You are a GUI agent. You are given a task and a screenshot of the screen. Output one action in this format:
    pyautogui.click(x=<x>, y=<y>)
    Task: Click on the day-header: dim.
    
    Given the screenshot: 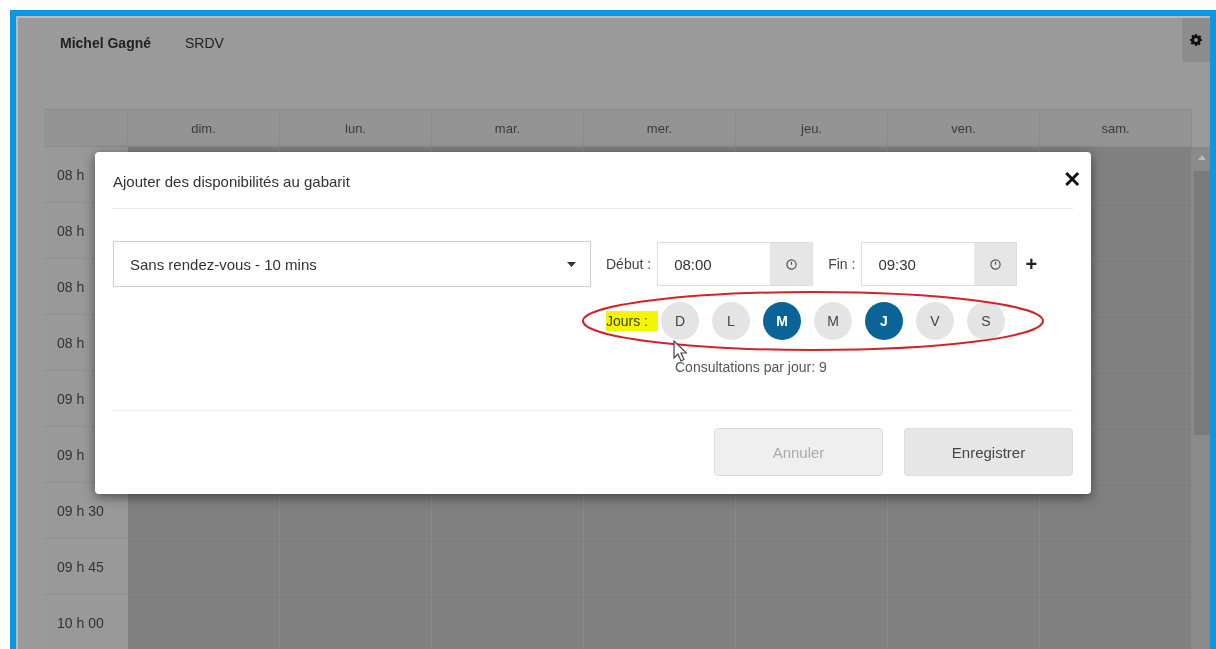 What is the action you would take?
    pyautogui.click(x=204, y=128)
    